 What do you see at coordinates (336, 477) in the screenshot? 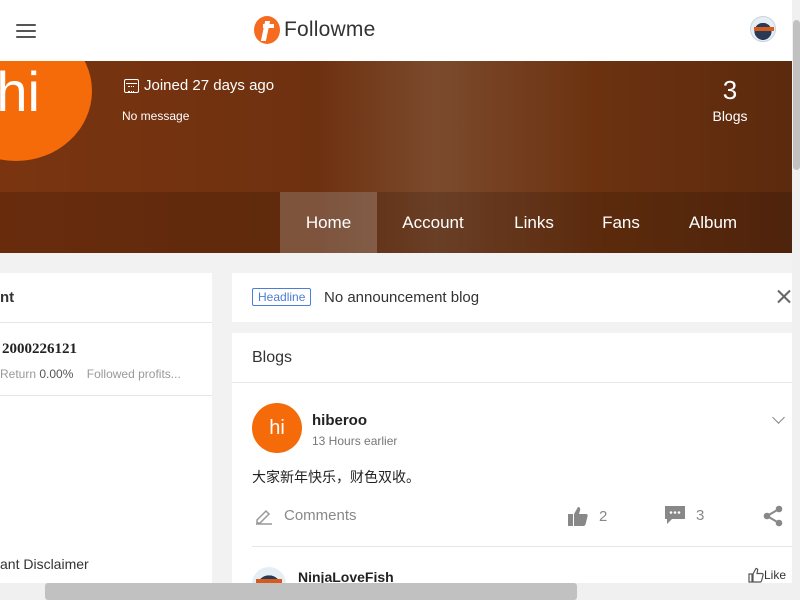
I see `post-content: 大家新年快乐，财色双收。` at bounding box center [336, 477].